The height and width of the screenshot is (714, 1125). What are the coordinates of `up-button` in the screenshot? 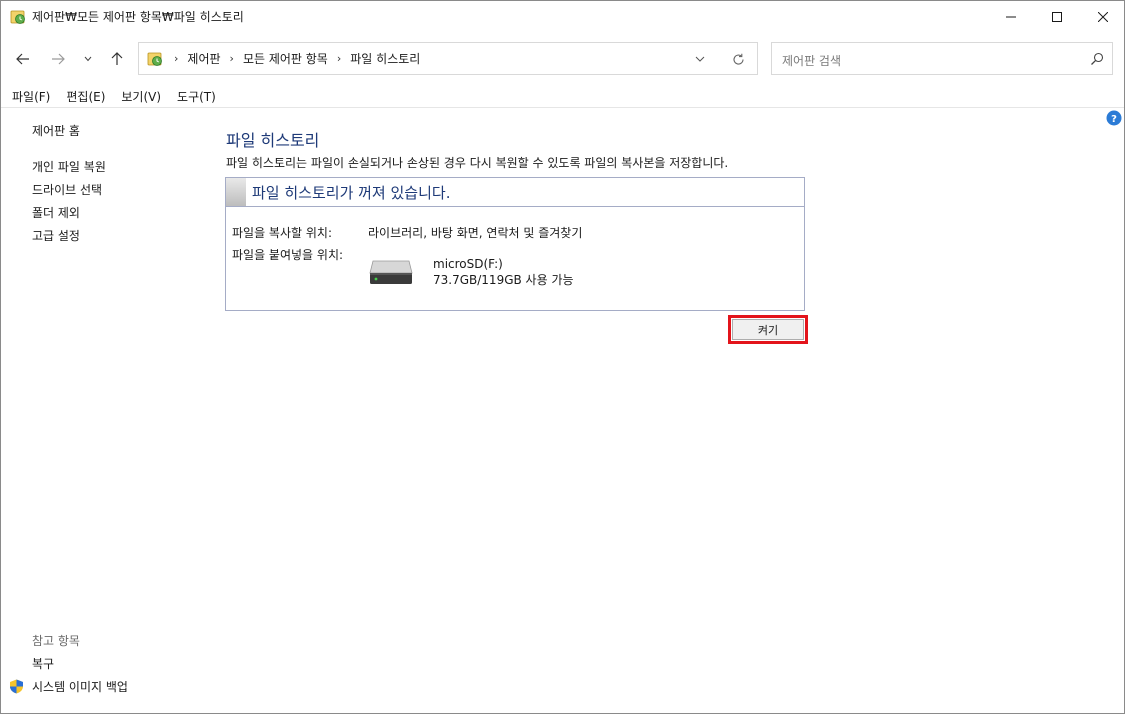 It's located at (117, 59).